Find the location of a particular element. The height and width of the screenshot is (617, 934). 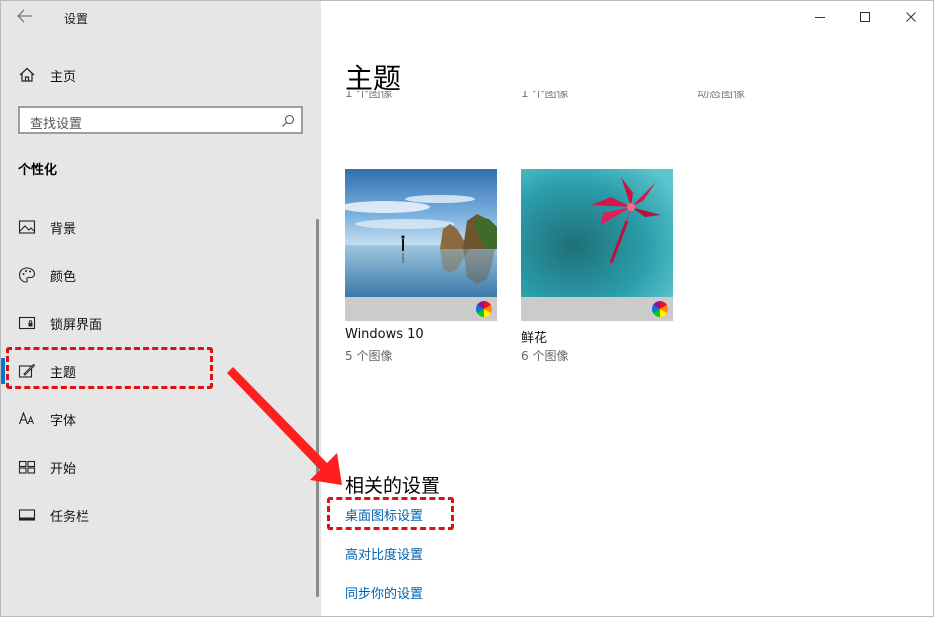

close-button is located at coordinates (911, 19).